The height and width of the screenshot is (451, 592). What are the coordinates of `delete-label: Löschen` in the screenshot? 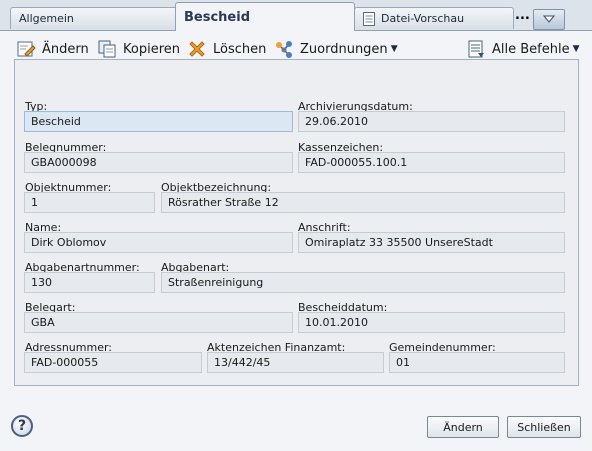 It's located at (240, 49).